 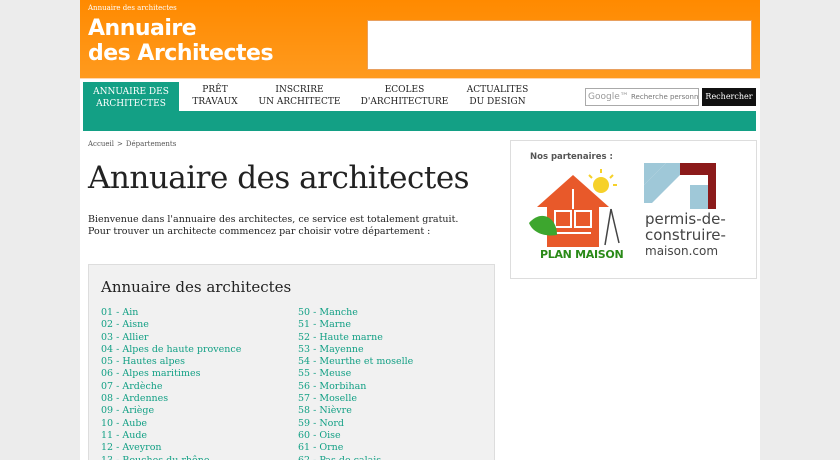 I want to click on department-link: 02 - Aisne, so click(x=171, y=325).